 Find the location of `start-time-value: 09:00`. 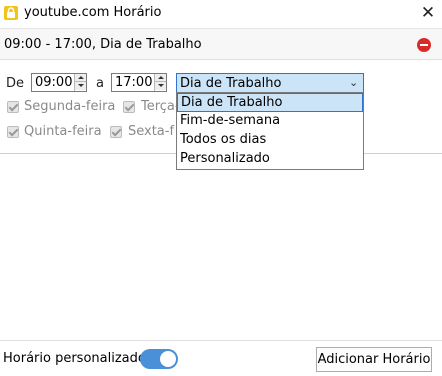

start-time-value: 09:00 is located at coordinates (54, 82).